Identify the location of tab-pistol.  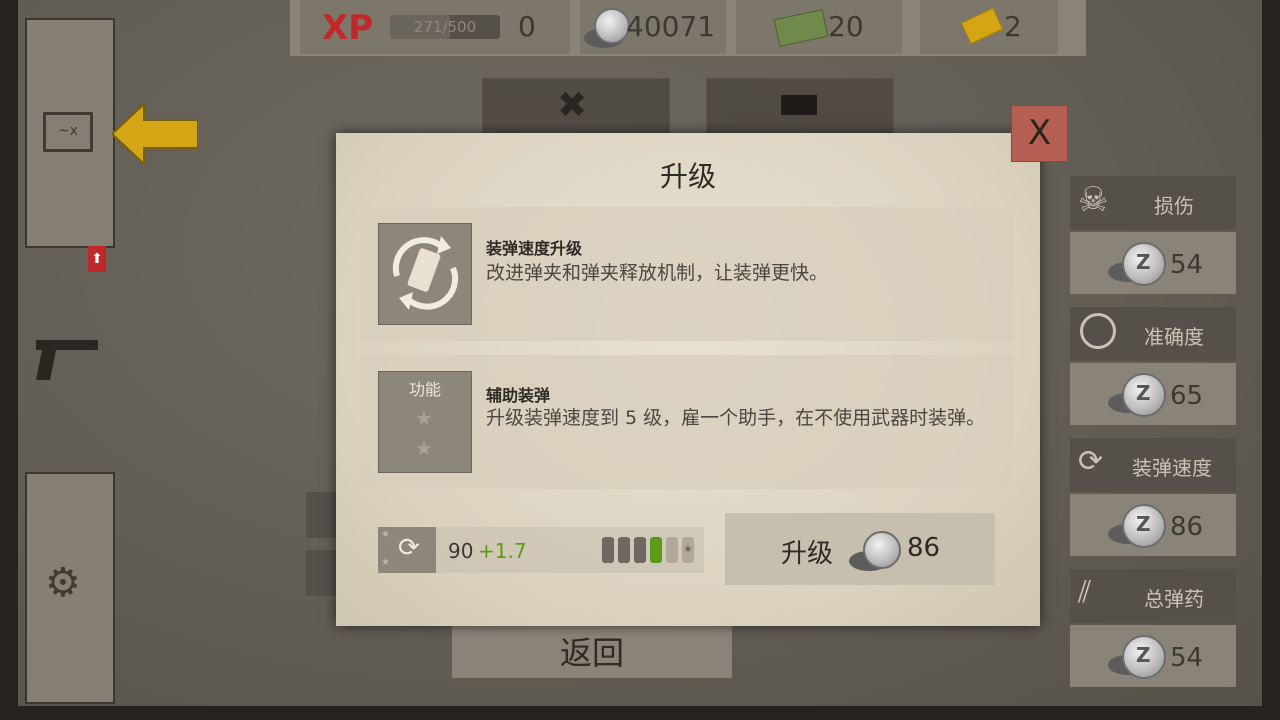
(800, 107).